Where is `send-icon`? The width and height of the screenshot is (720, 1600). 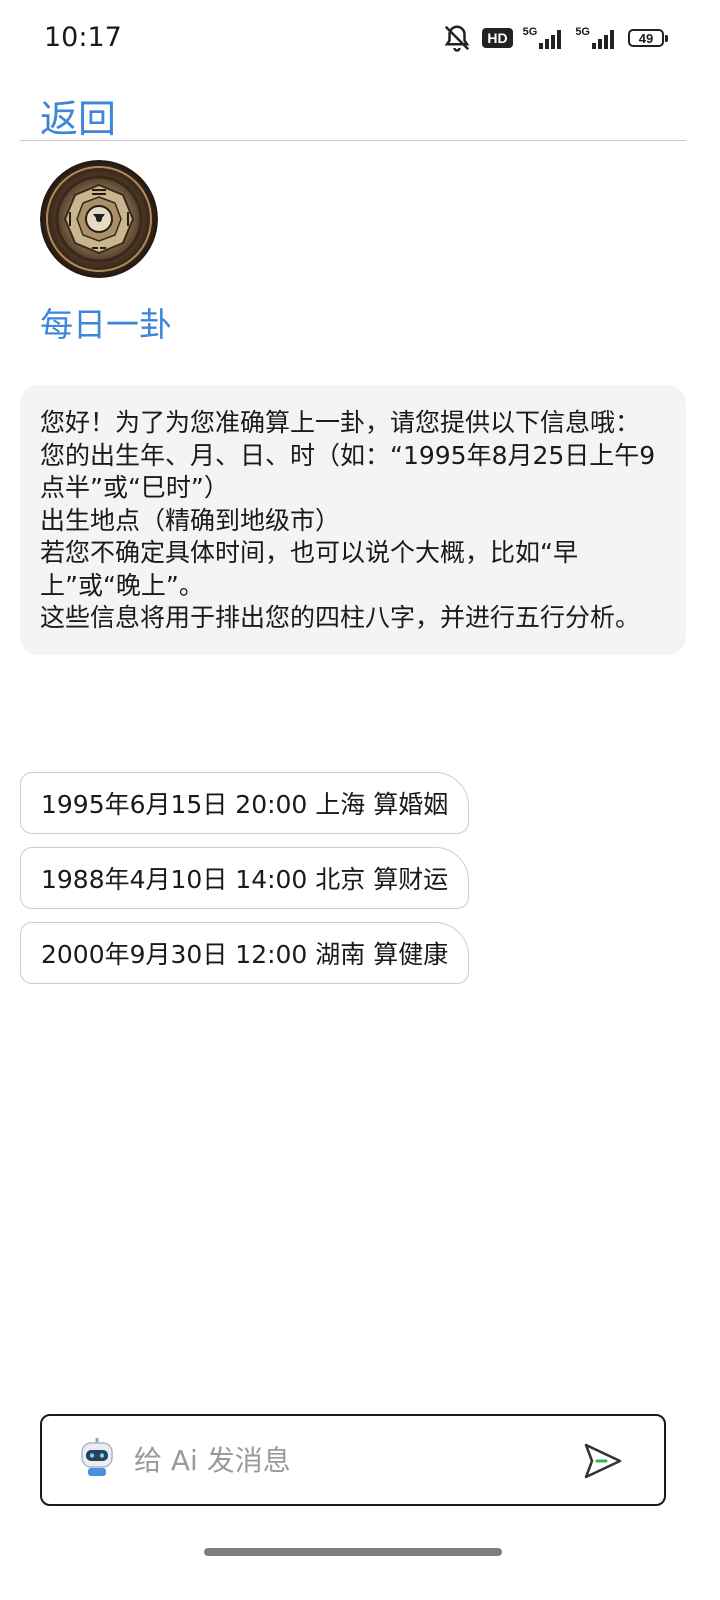
send-icon is located at coordinates (603, 1461).